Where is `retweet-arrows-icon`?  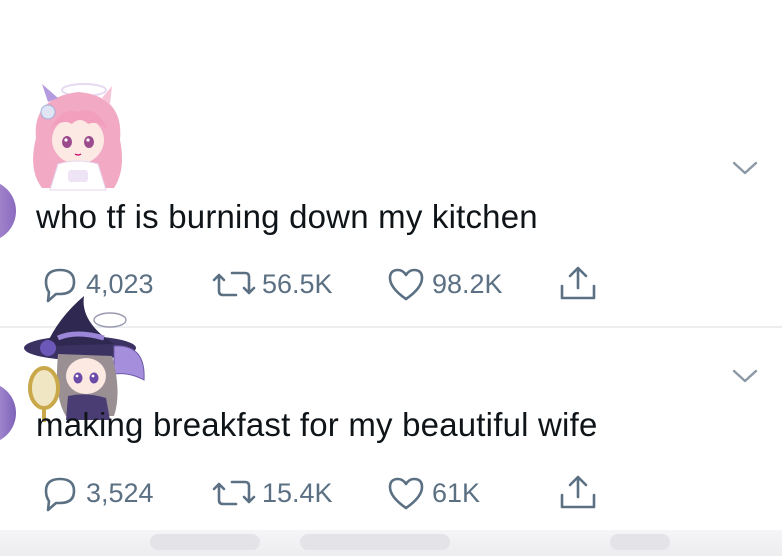 retweet-arrows-icon is located at coordinates (234, 493).